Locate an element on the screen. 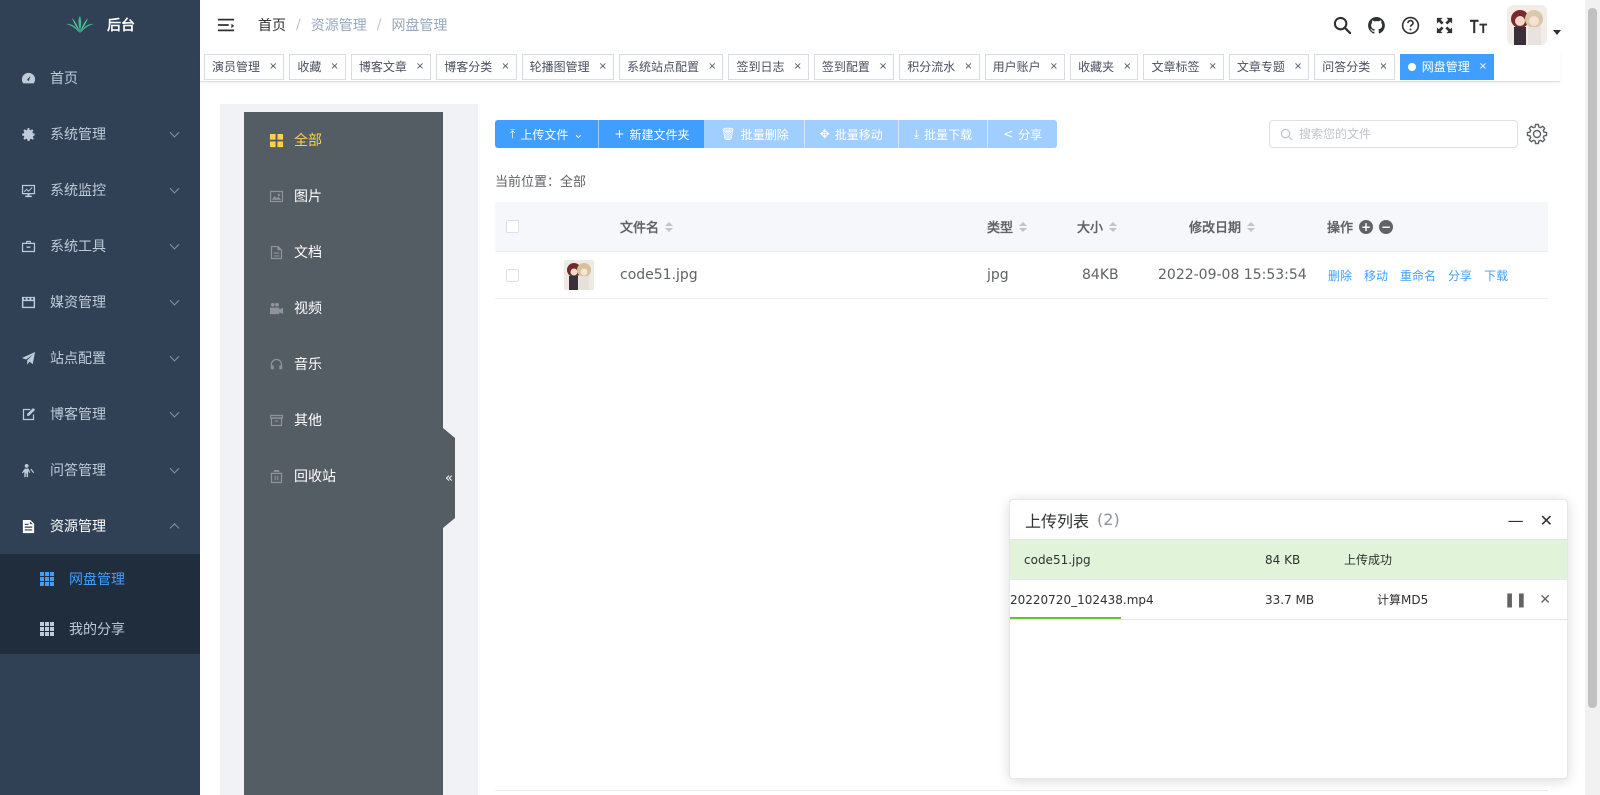 Image resolution: width=1600 pixels, height=795 pixels. sidebar-item-monitor: 系统监控 is located at coordinates (100, 190).